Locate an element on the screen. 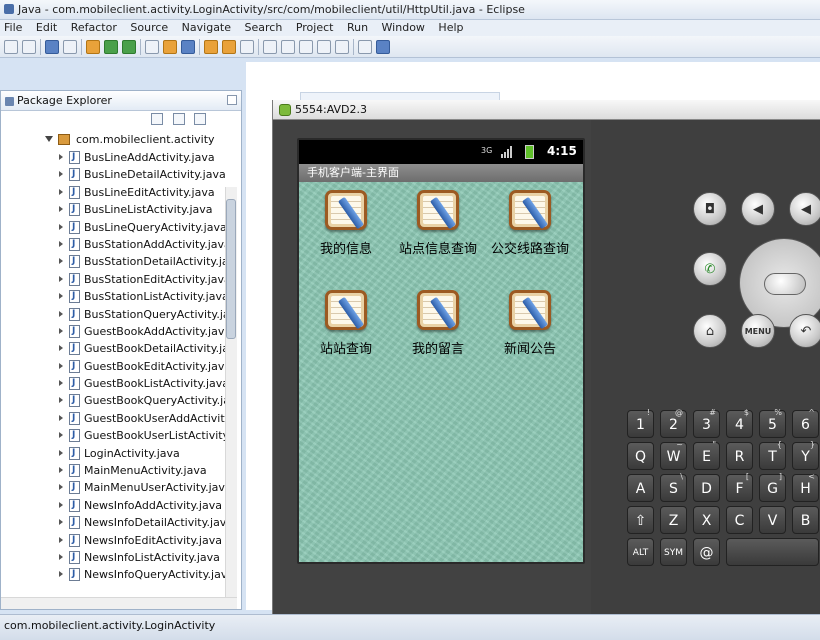 This screenshot has height=640, width=820. folder-icon is located at coordinates (229, 46).